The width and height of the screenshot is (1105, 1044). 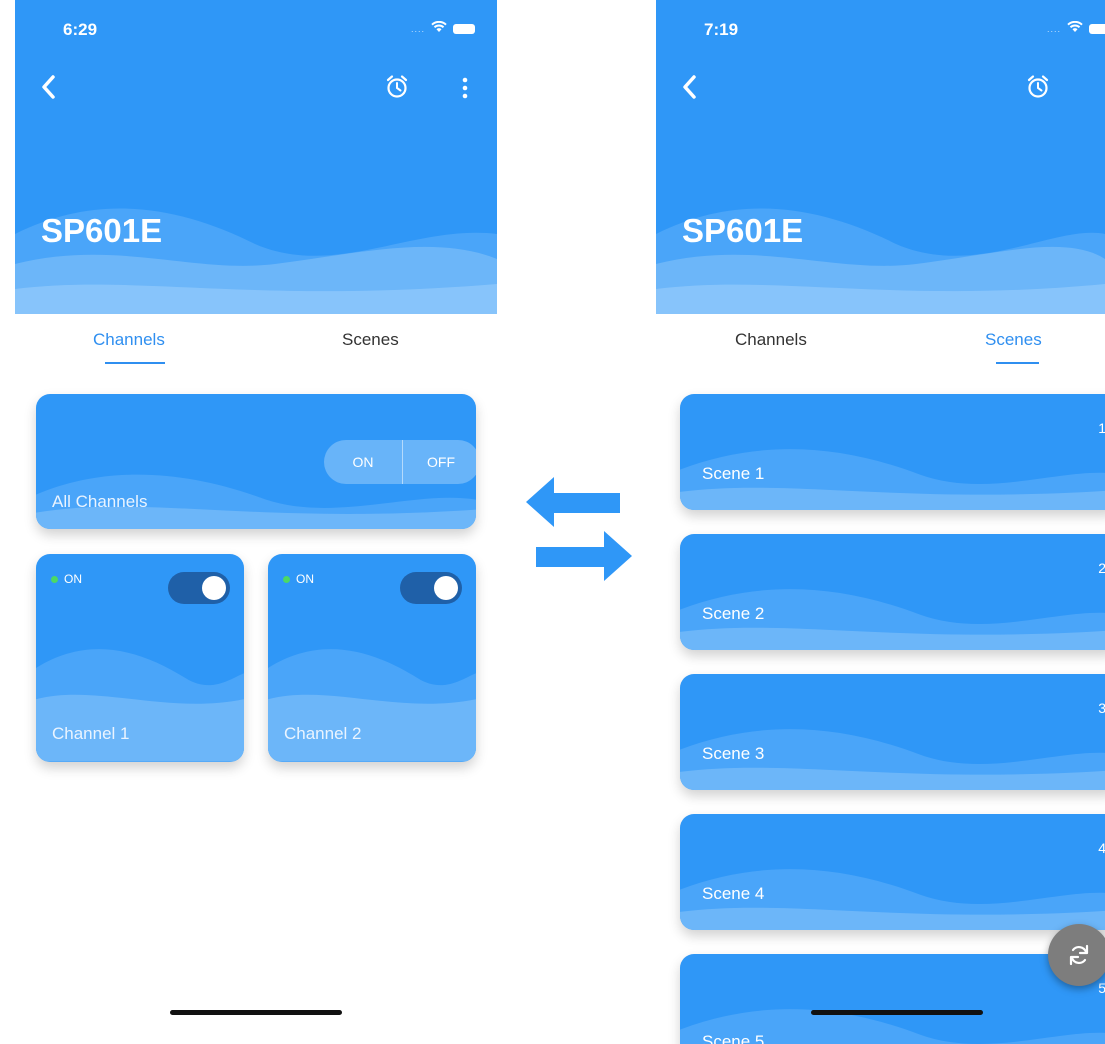 I want to click on swap-arrows-icon, so click(x=579, y=529).